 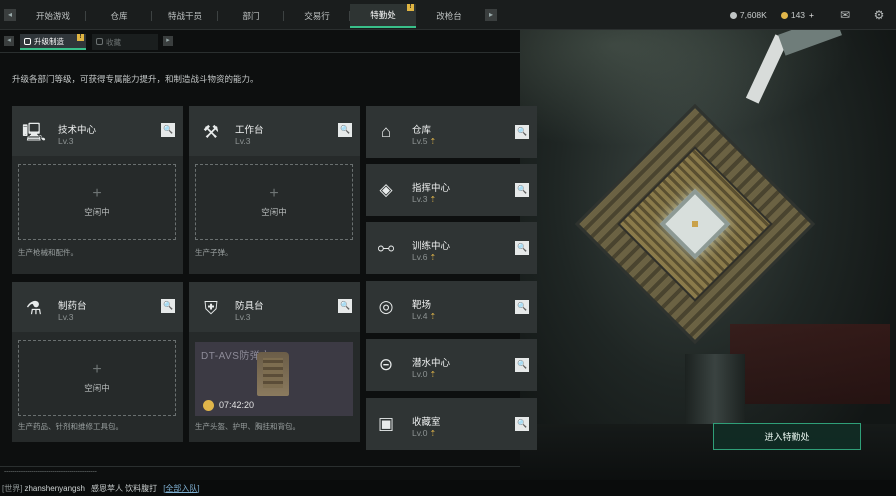 I want to click on gold-amount: 143, so click(x=798, y=15).